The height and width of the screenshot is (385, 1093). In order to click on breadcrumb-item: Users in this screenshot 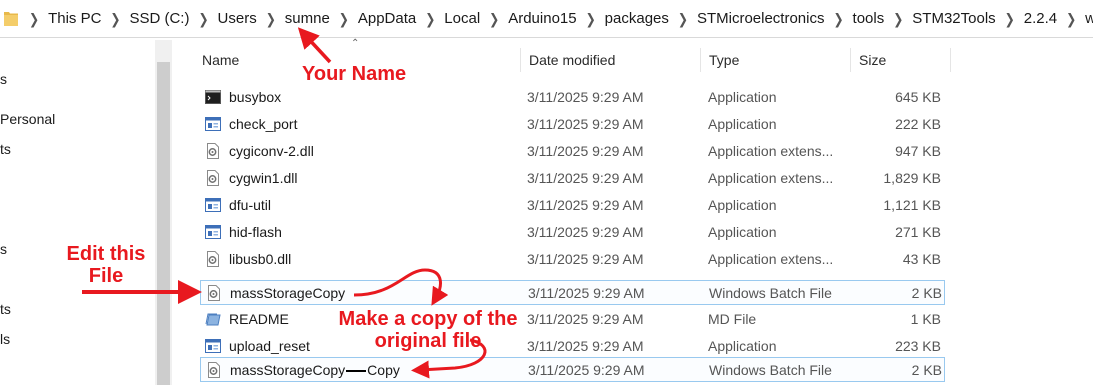, I will do `click(237, 18)`.